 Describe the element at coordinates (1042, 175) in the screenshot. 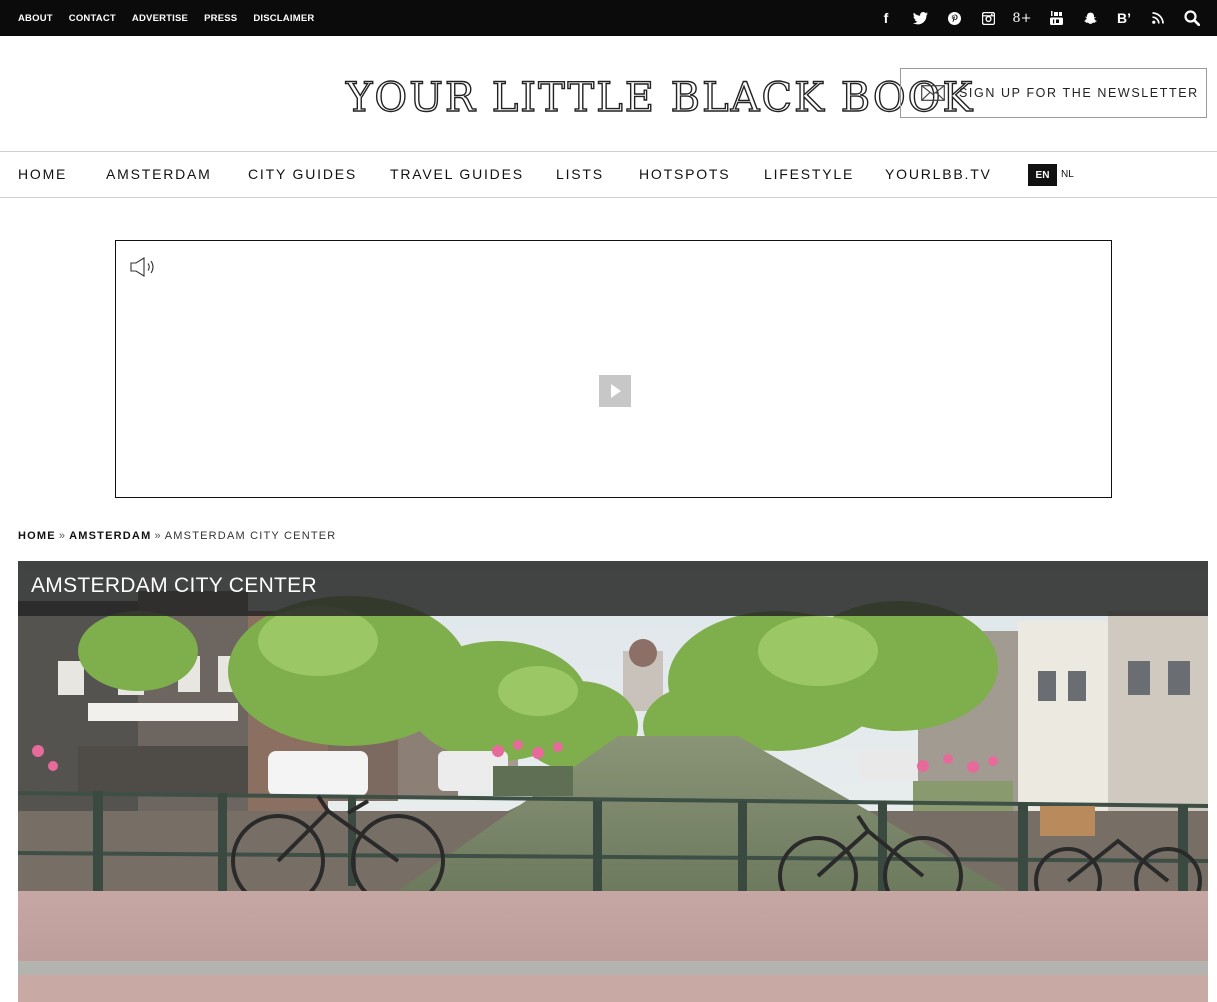

I see `language-en-button: EN` at that location.